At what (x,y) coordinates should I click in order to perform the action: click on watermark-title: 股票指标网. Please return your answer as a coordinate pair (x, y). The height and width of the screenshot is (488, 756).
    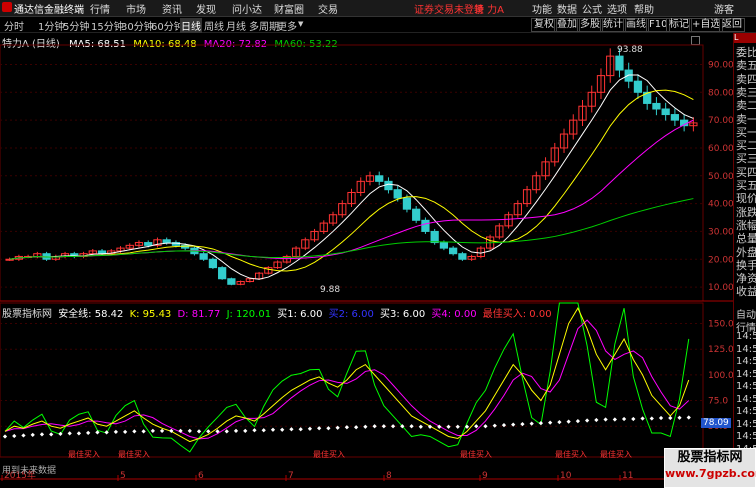
    Looking at the image, I should click on (710, 457).